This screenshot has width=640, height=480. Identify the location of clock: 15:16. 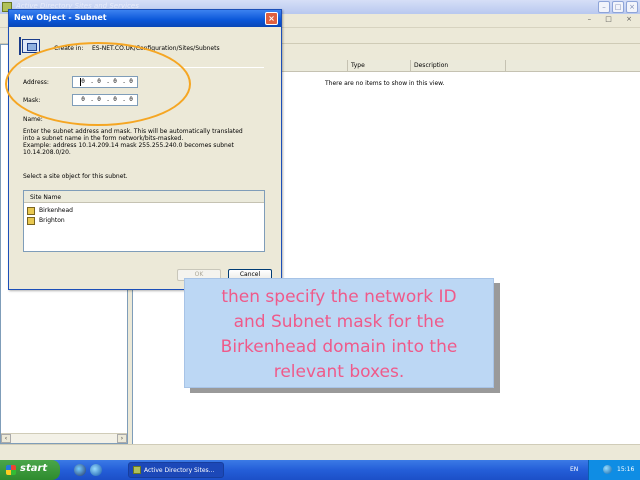
(625, 469).